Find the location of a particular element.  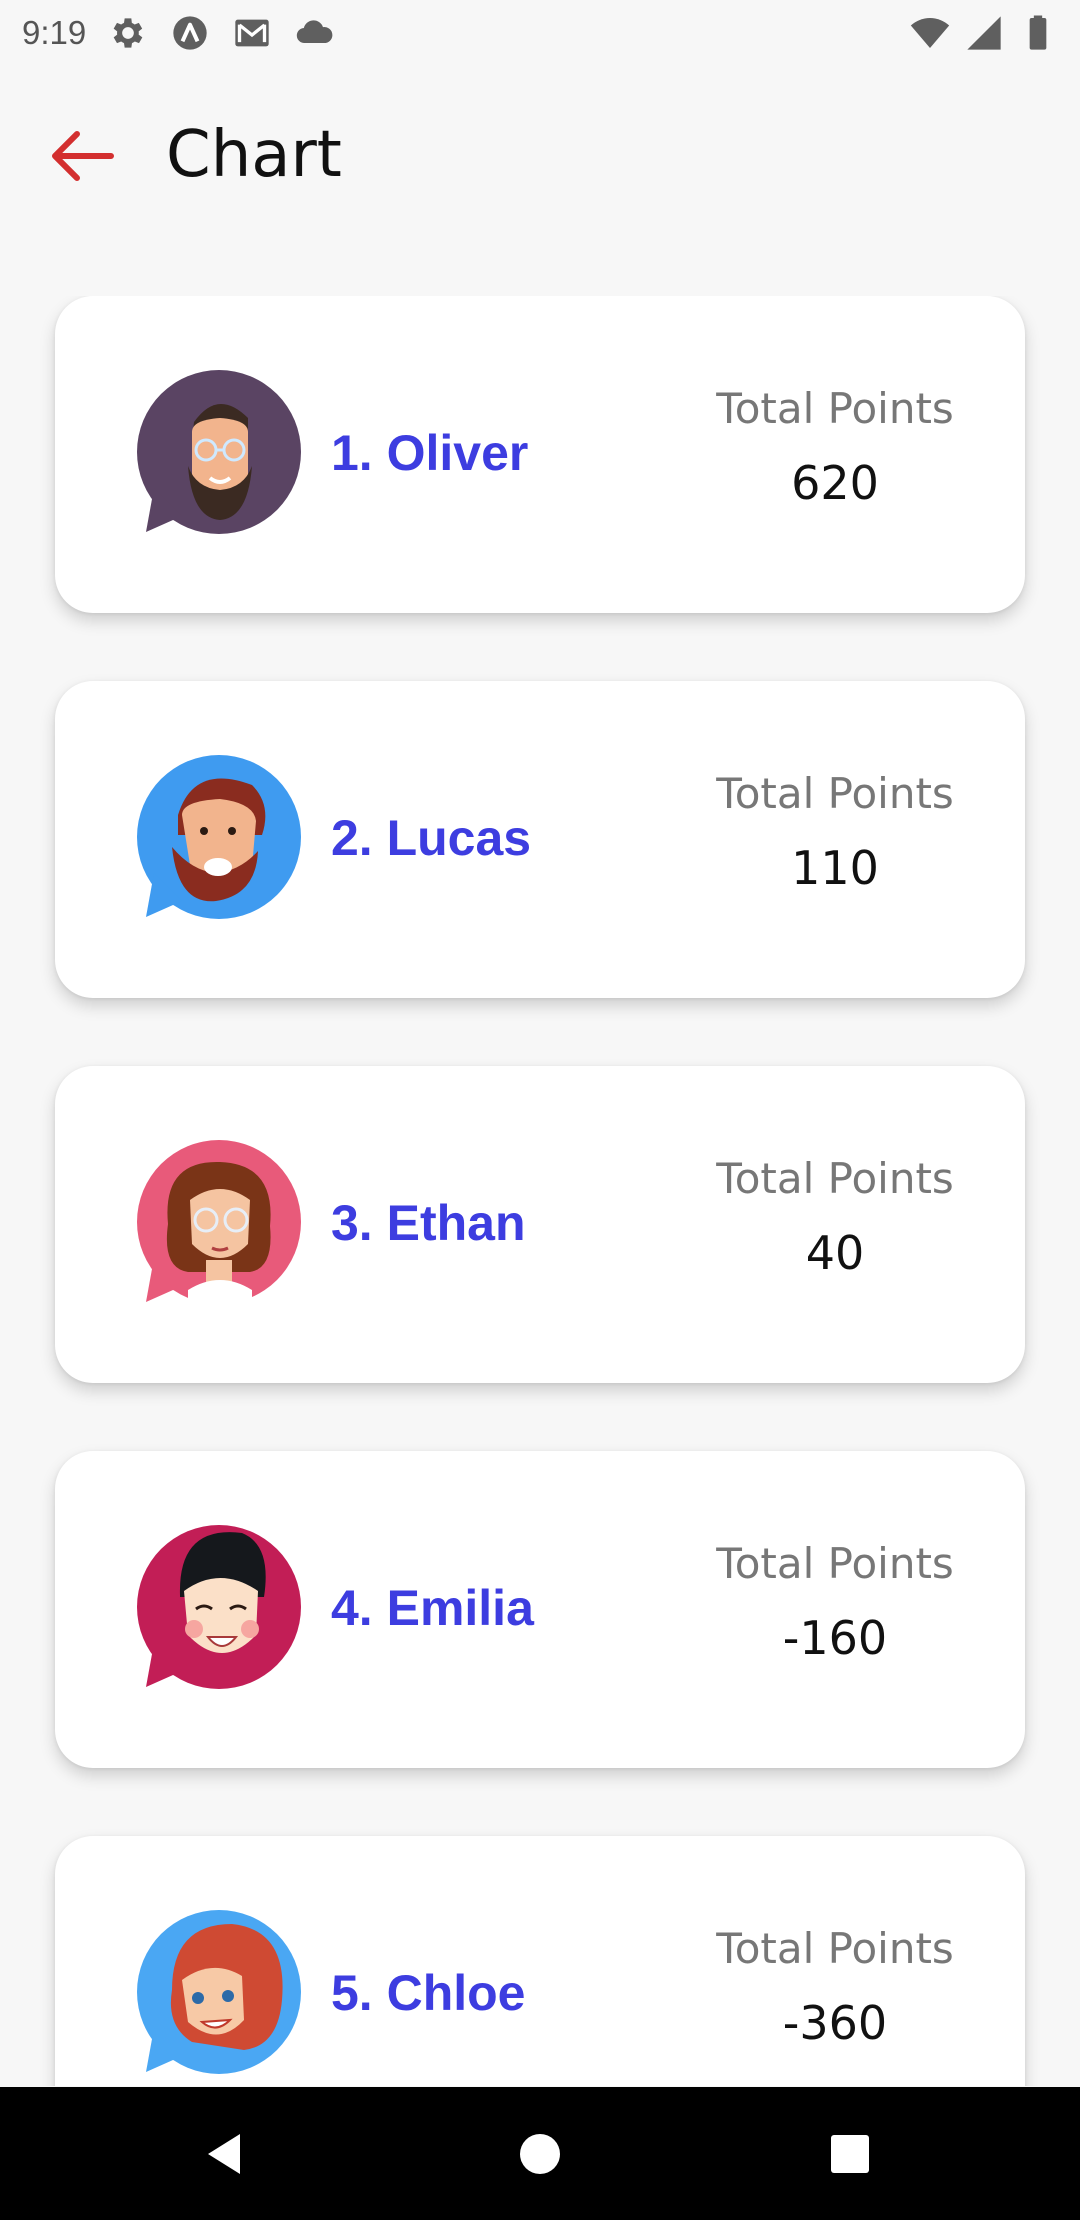

a-circle-icon is located at coordinates (190, 33).